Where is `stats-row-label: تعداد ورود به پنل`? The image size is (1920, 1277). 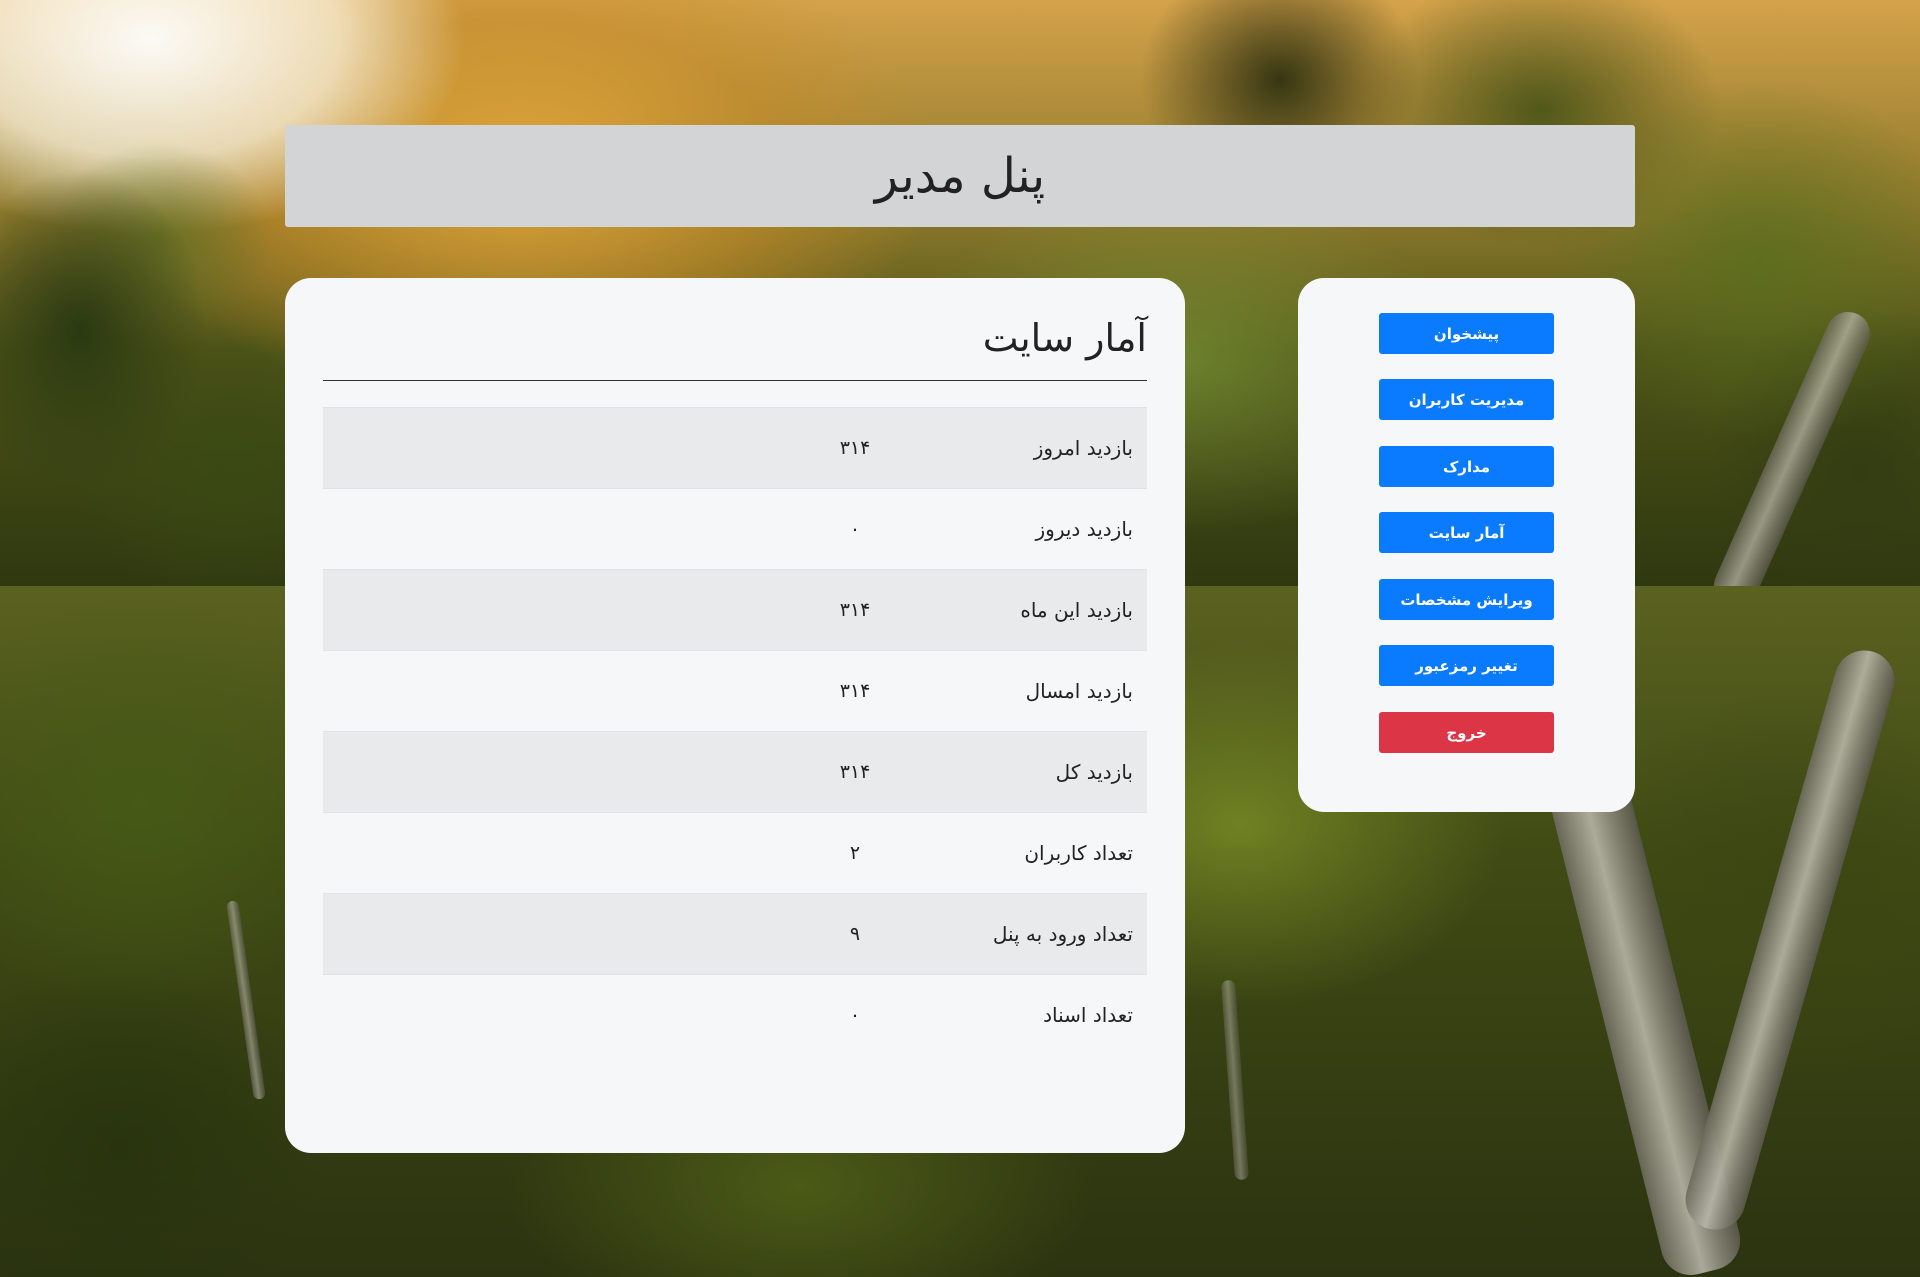
stats-row-label: تعداد ورود به پنل is located at coordinates (1062, 934).